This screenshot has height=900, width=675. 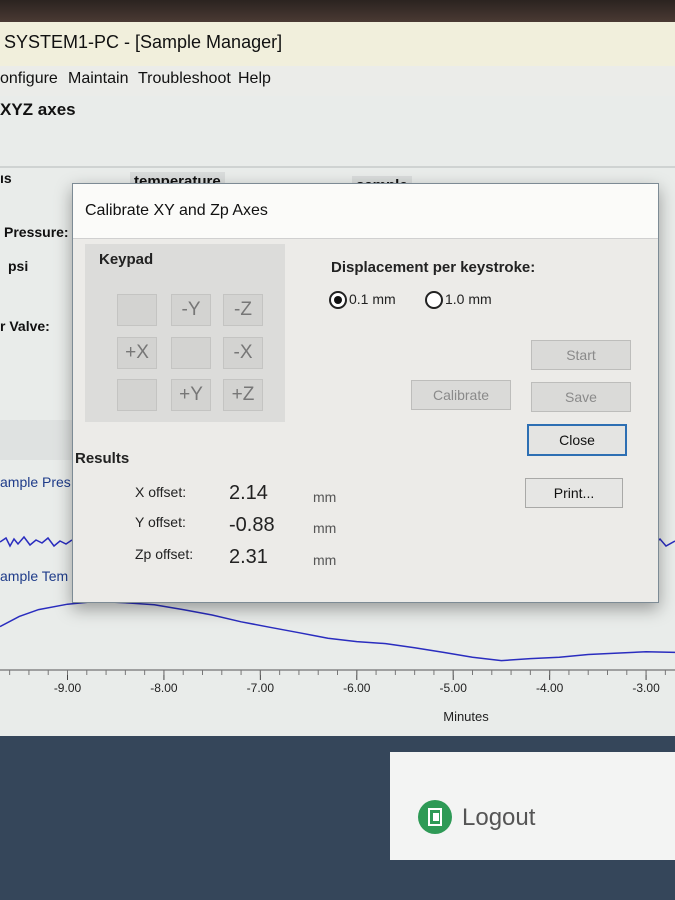 I want to click on logout-label: Logout, so click(x=498, y=818).